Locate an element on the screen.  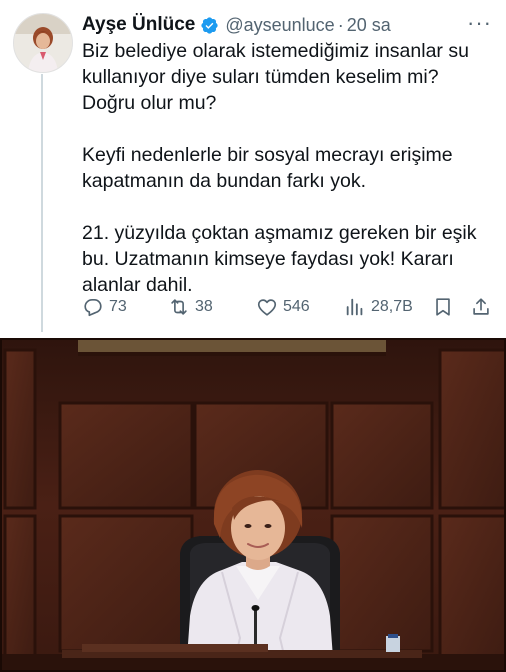
more-icon: ··· is located at coordinates (479, 23).